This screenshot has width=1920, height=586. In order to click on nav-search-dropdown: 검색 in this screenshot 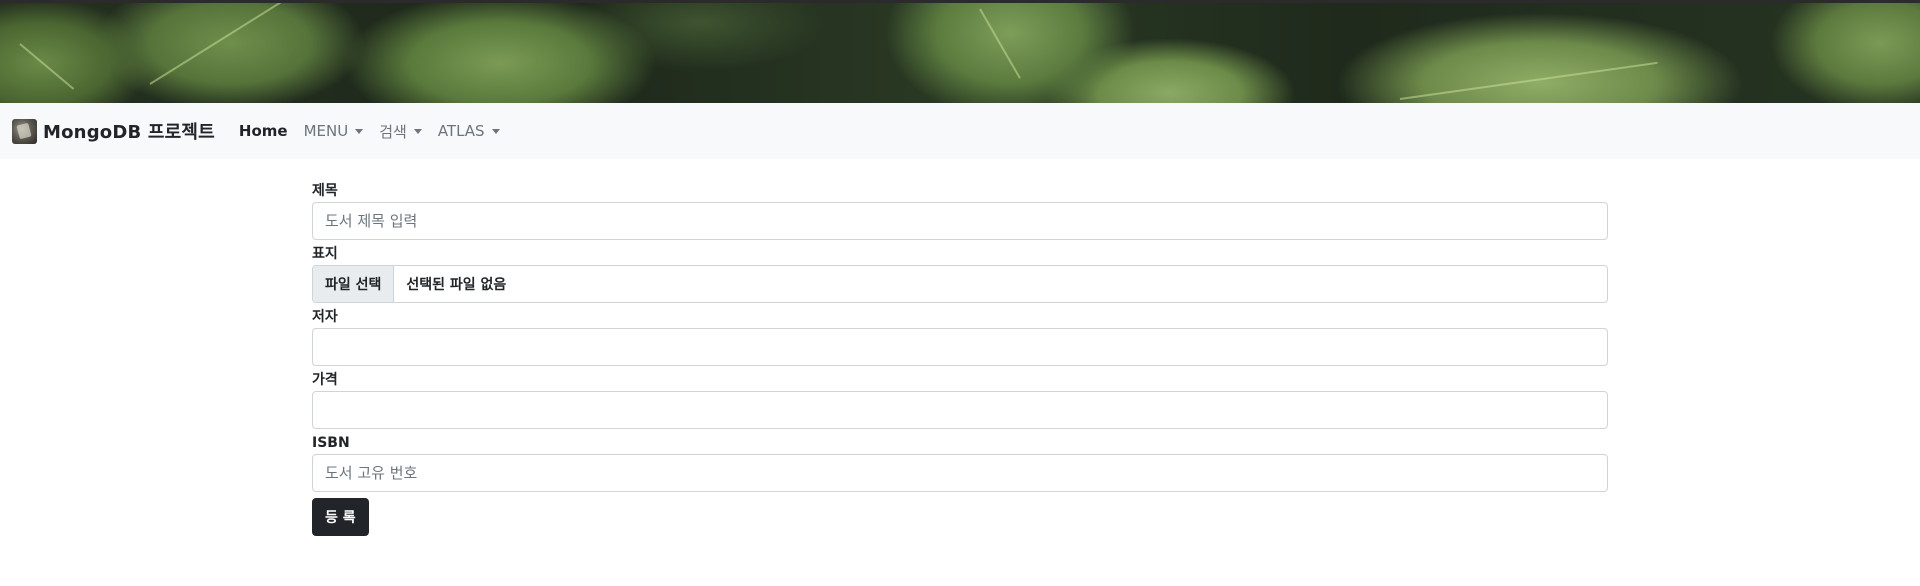, I will do `click(400, 131)`.